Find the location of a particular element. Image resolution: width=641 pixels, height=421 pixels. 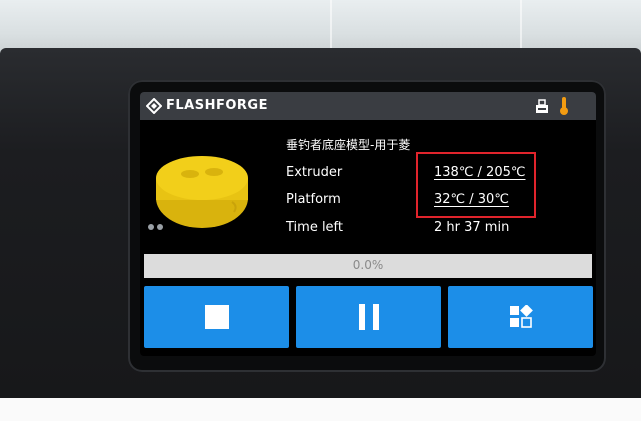

progress-bar: 0.0% is located at coordinates (368, 266).